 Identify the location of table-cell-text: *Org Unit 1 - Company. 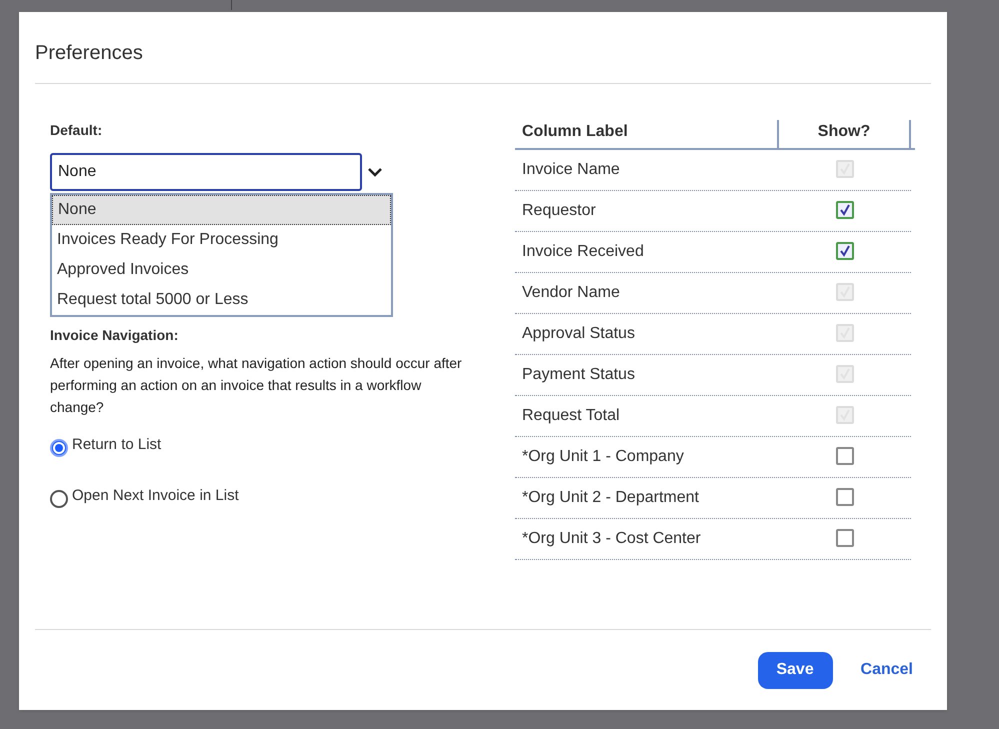
(603, 457).